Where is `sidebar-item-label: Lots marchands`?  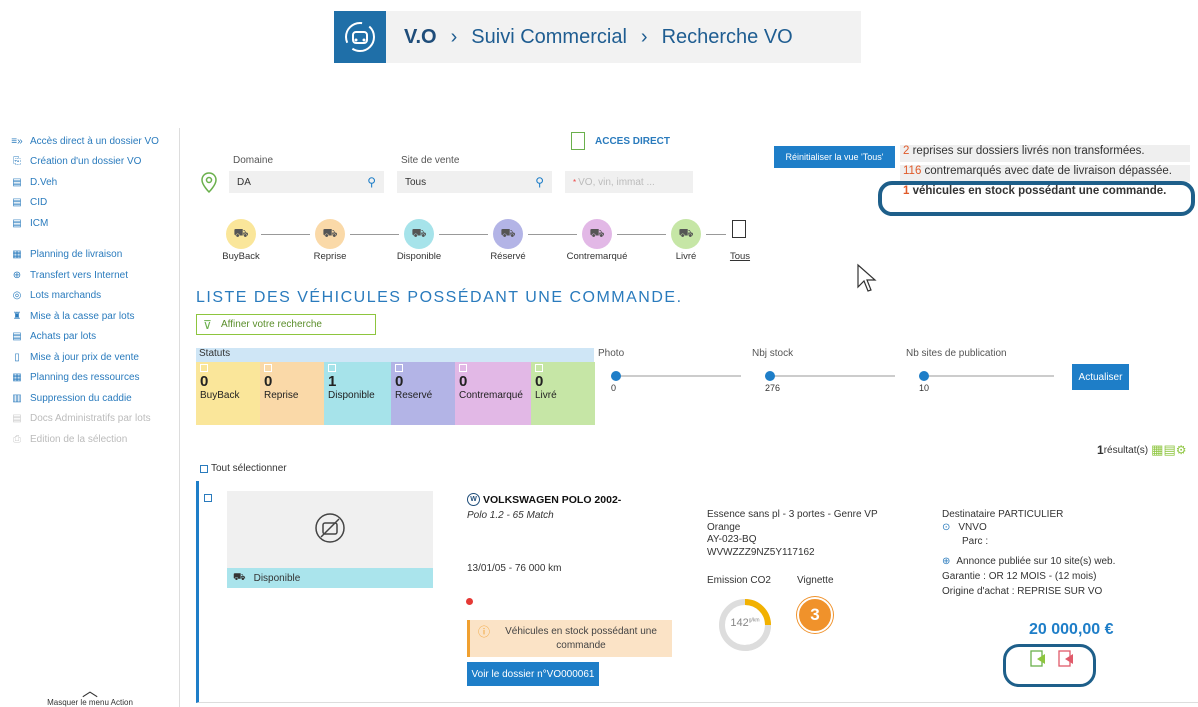
sidebar-item-label: Lots marchands is located at coordinates (66, 296).